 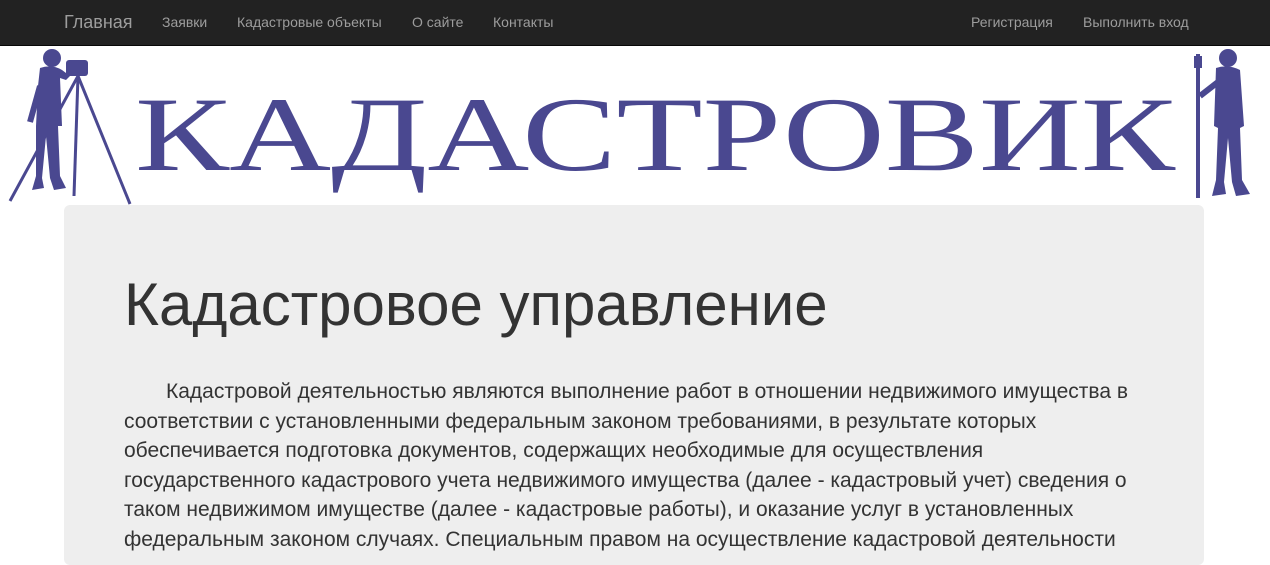 I want to click on nav-brand-home: Главная, so click(x=98, y=23).